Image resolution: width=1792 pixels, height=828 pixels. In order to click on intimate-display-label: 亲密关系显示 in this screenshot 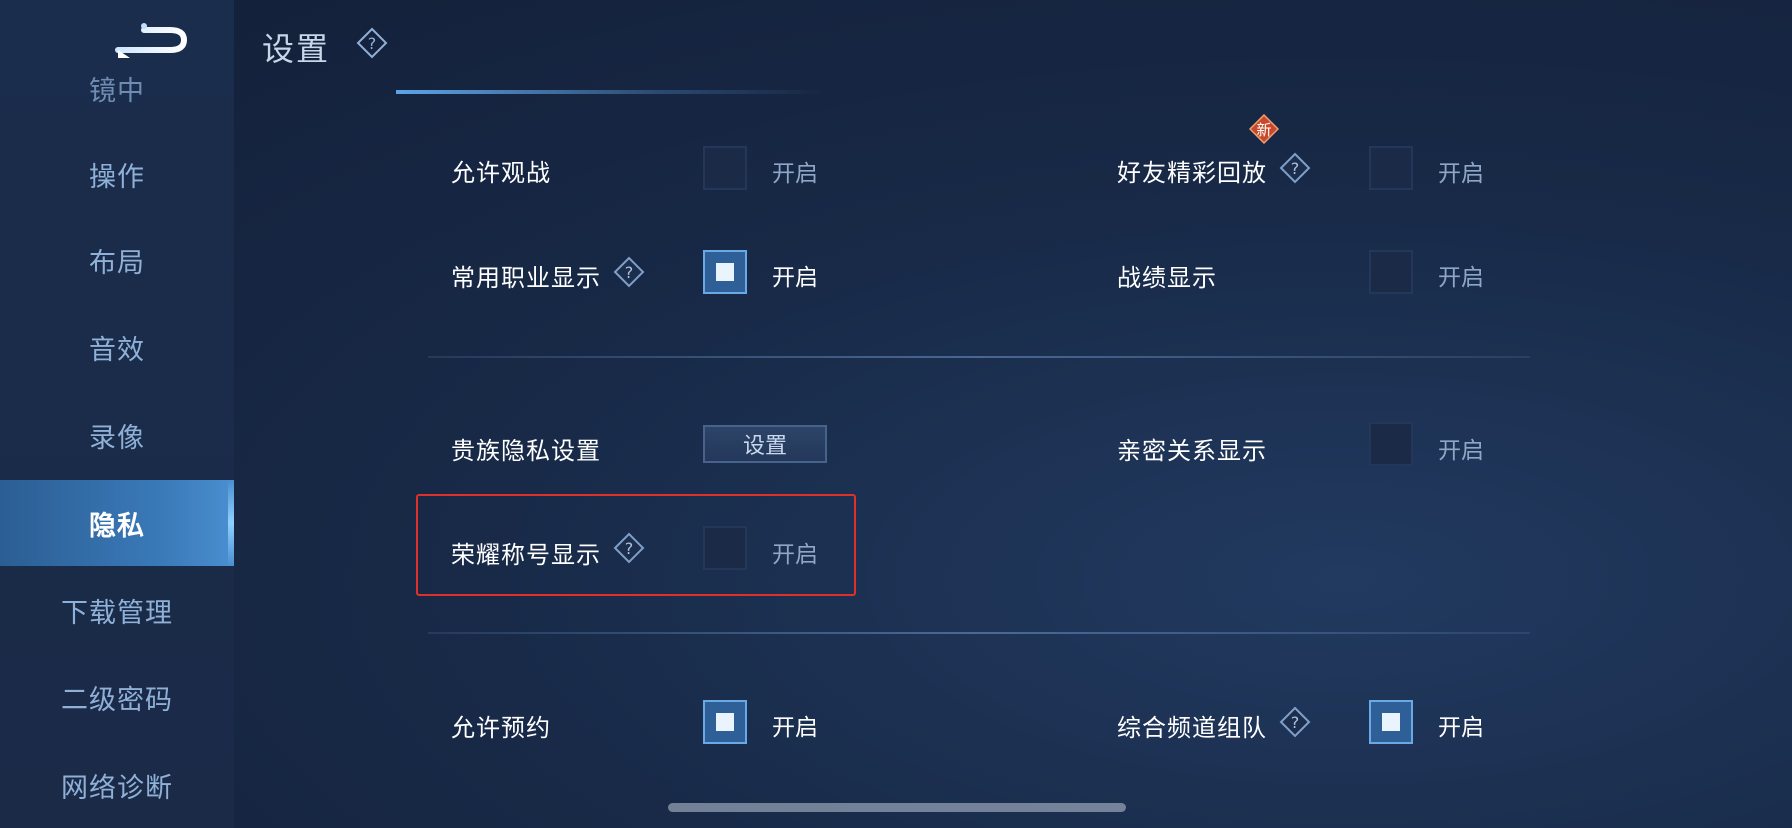, I will do `click(1192, 451)`.